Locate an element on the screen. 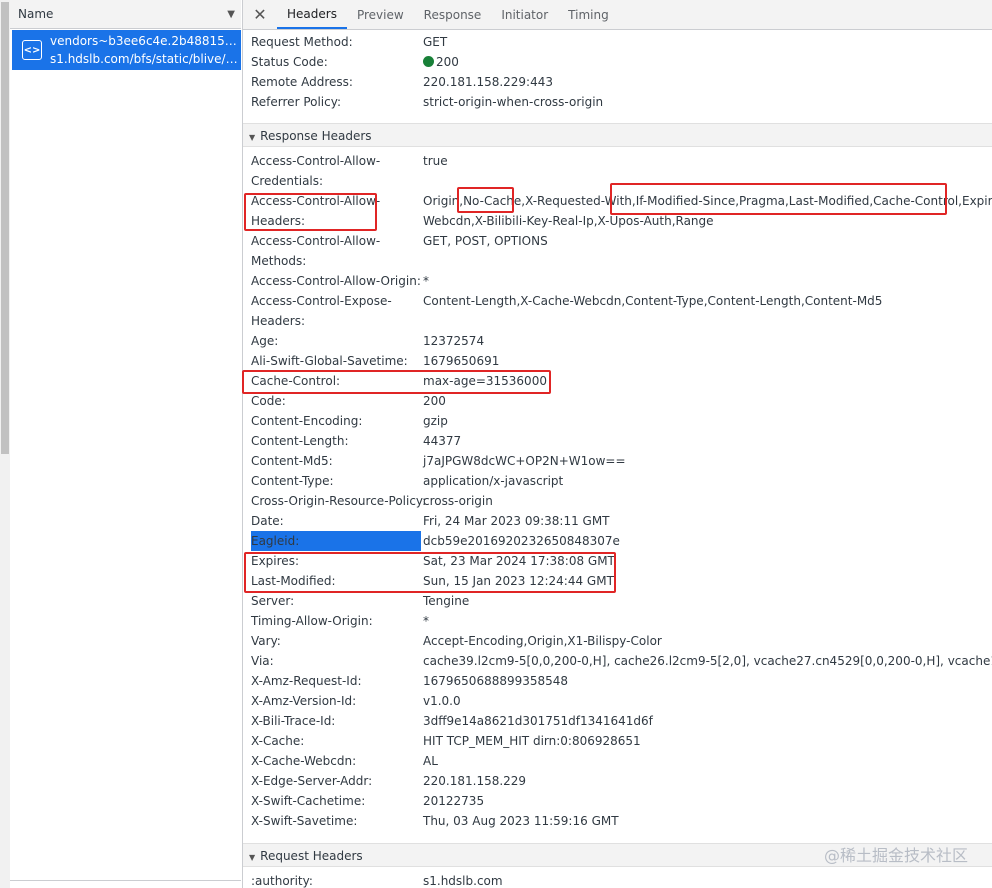  header-value: GET, POST, OPTIONS is located at coordinates (485, 241).